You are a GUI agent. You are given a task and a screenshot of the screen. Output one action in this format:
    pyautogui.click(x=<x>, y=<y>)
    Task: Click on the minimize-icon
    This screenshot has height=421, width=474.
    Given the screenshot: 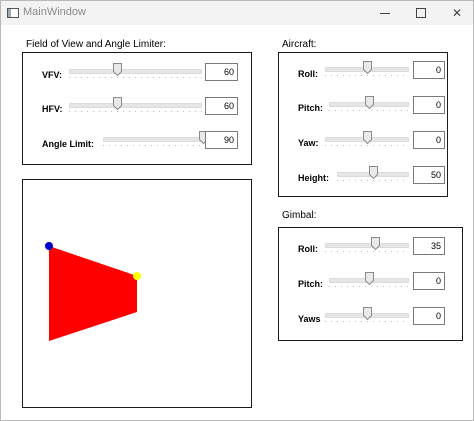 What is the action you would take?
    pyautogui.click(x=385, y=13)
    